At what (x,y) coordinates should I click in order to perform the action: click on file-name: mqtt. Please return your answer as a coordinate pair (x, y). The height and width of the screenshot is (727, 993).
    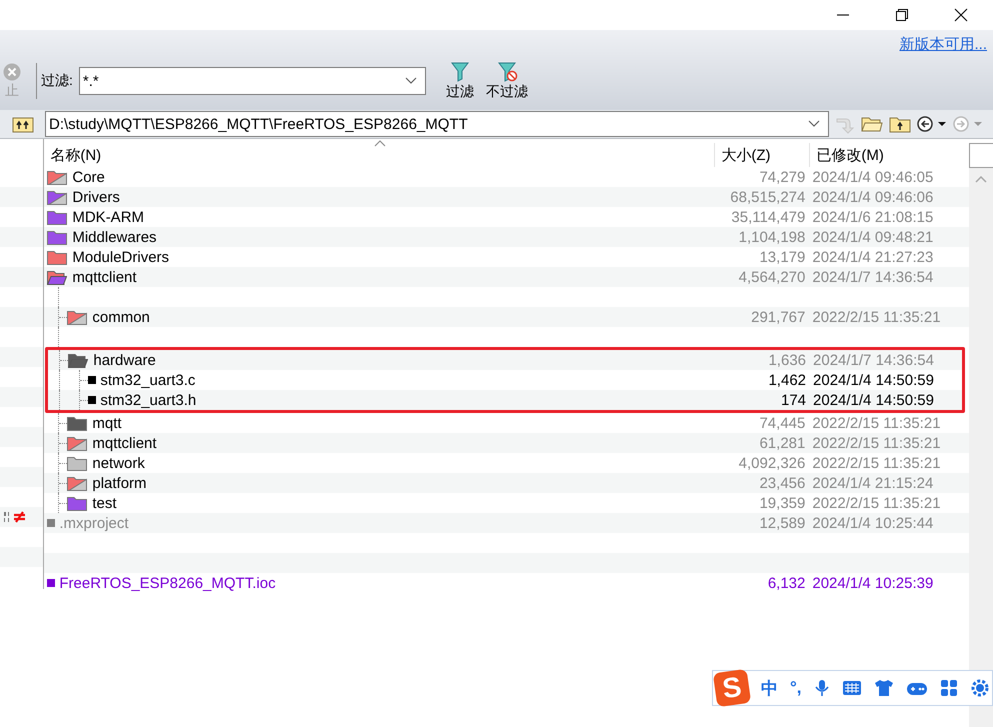
    Looking at the image, I should click on (107, 423).